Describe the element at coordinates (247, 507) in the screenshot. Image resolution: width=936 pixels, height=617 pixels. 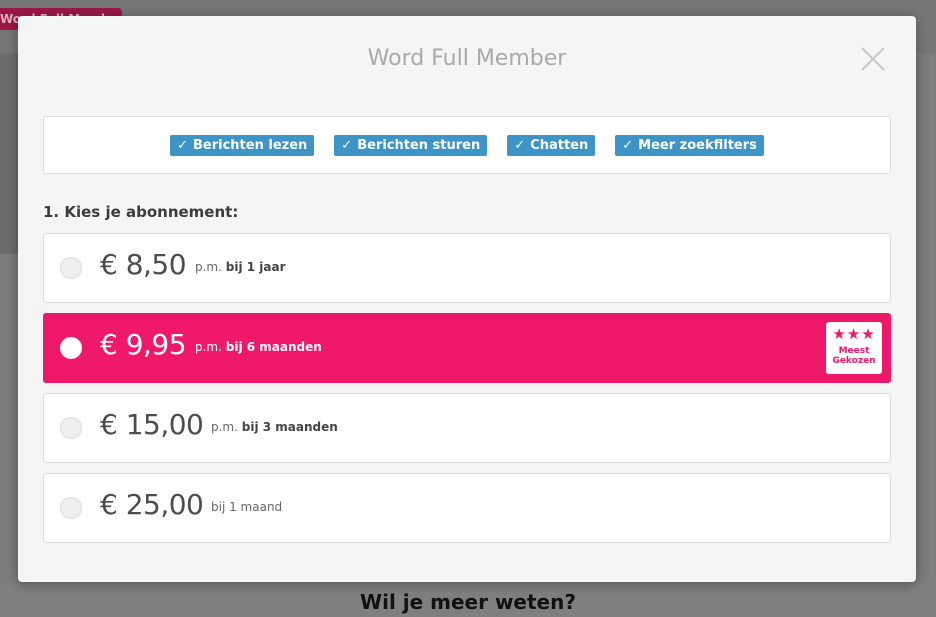
I see `plan-term: bij 1 maand` at that location.